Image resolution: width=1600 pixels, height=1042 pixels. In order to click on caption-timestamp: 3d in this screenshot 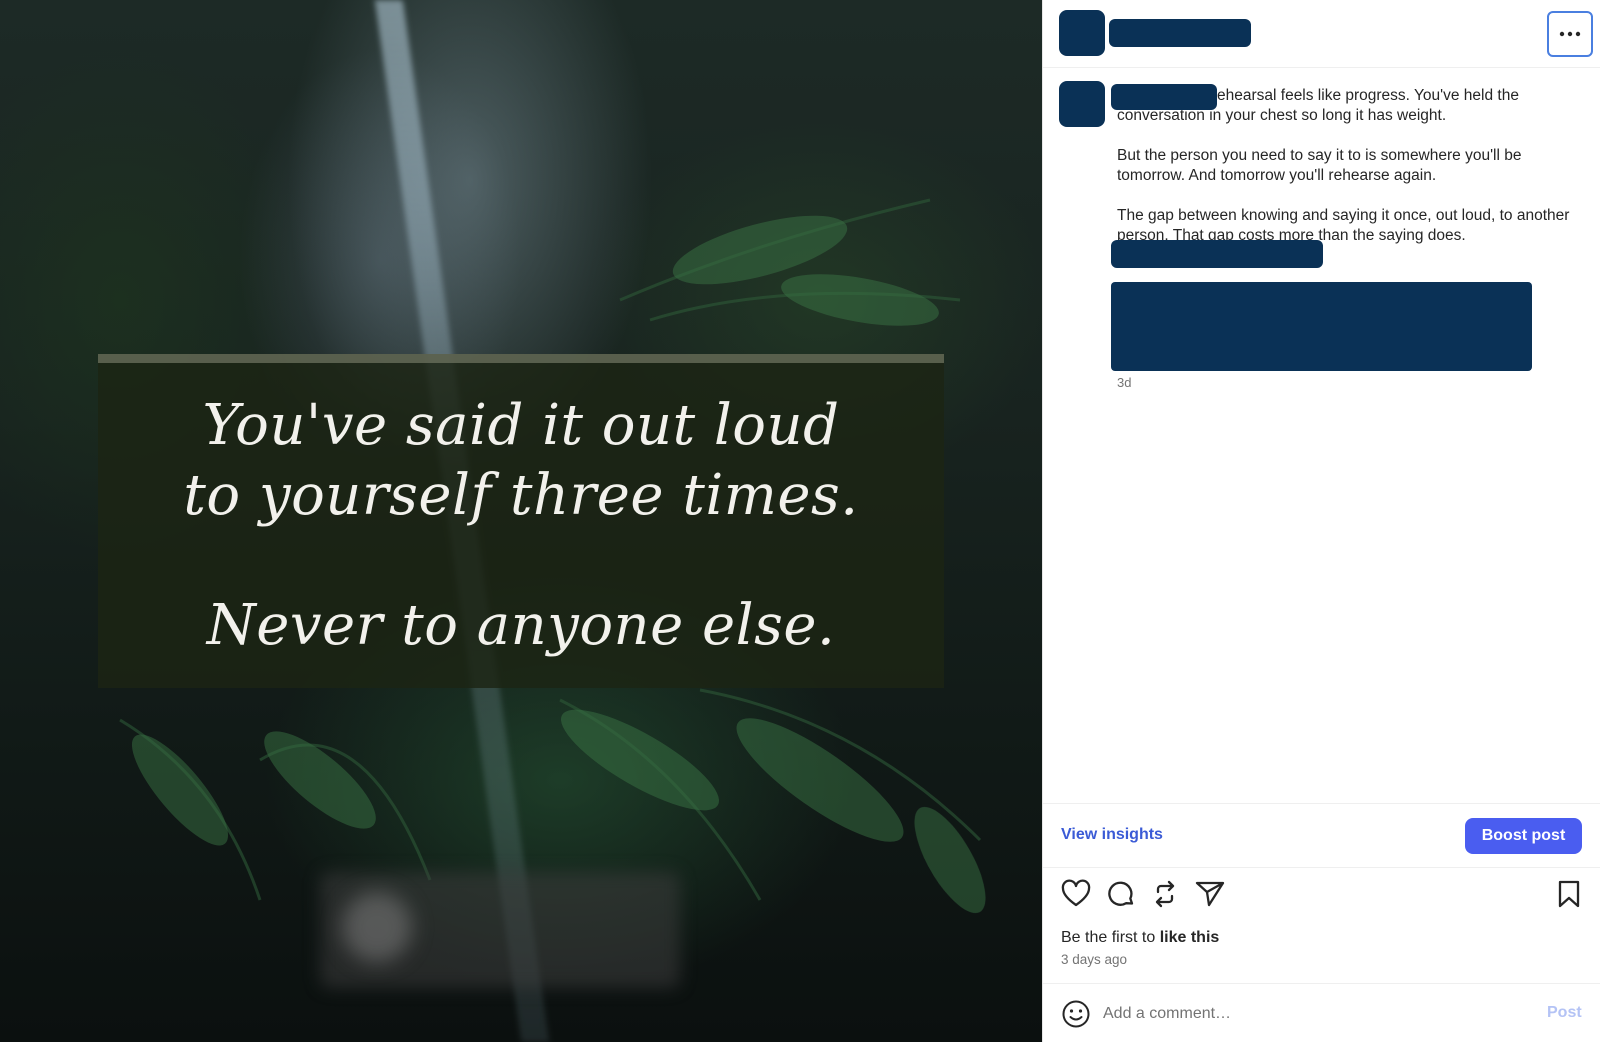, I will do `click(1124, 382)`.